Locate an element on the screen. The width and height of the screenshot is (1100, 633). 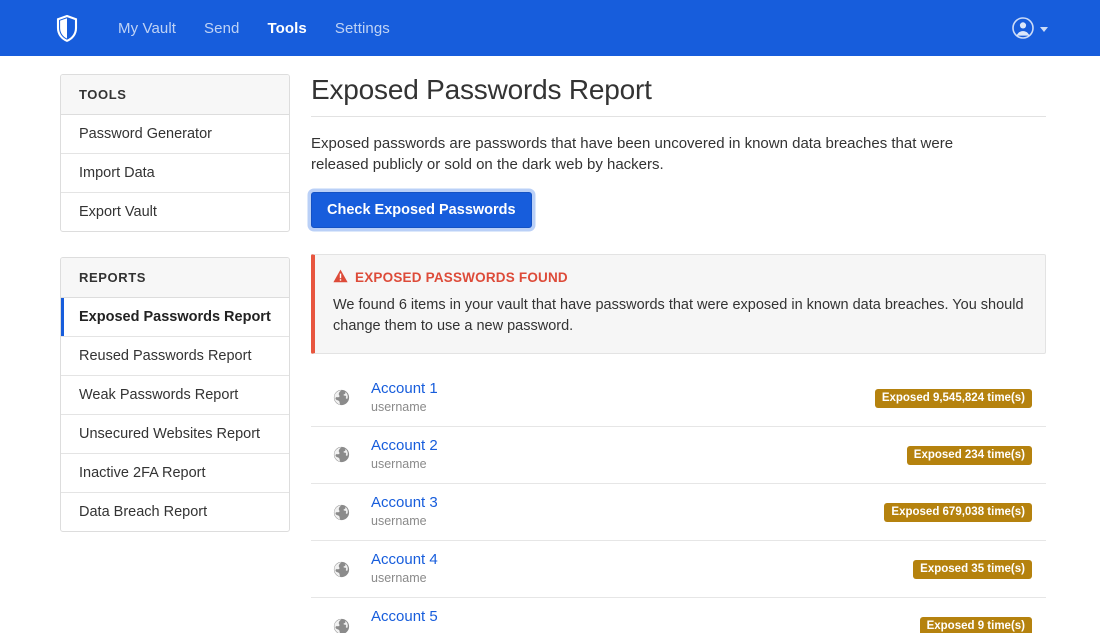
title-divider is located at coordinates (678, 116).